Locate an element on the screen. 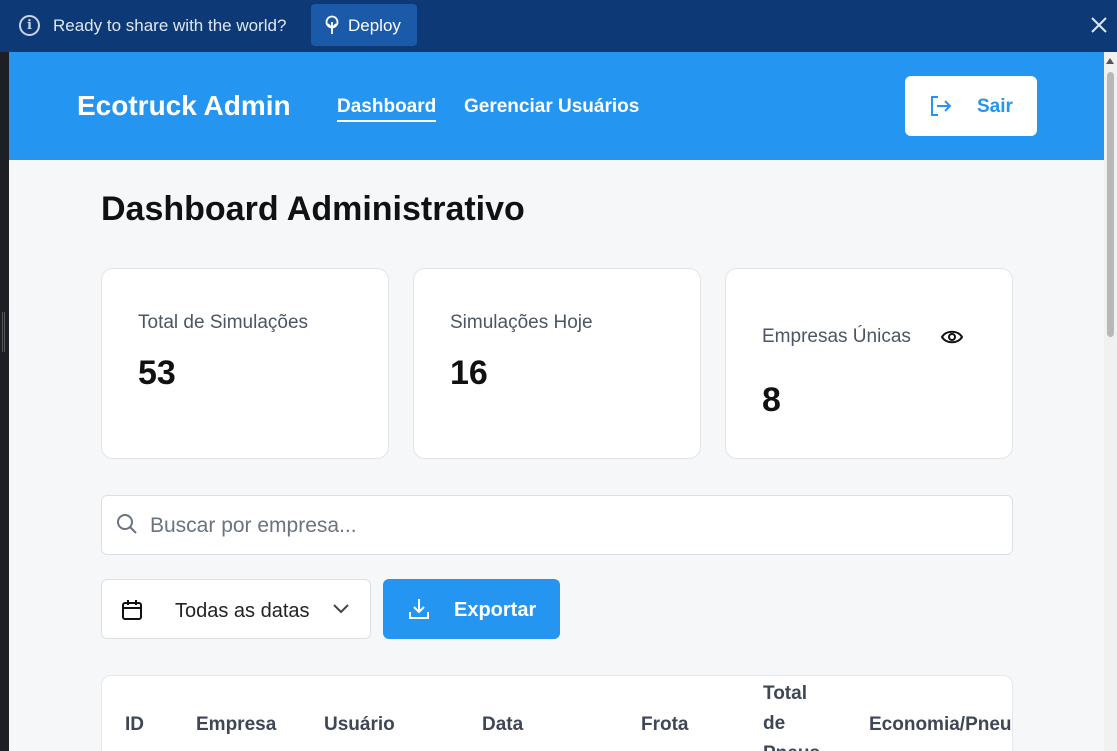 Image resolution: width=1117 pixels, height=751 pixels. stat-label: Total de Simulações is located at coordinates (223, 322).